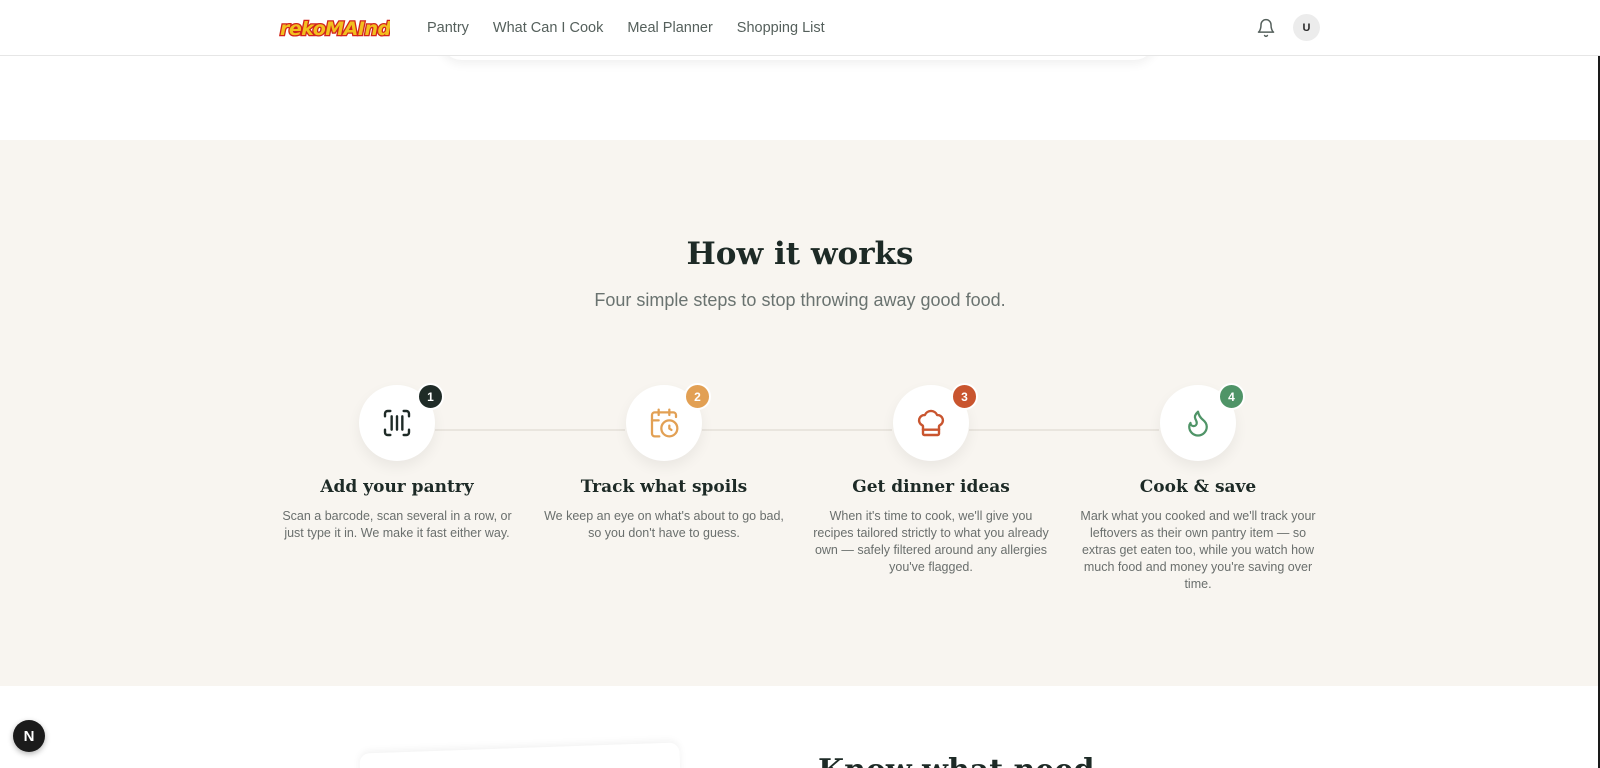 The width and height of the screenshot is (1600, 768). I want to click on svg-text: rekoMAInda, so click(335, 29).